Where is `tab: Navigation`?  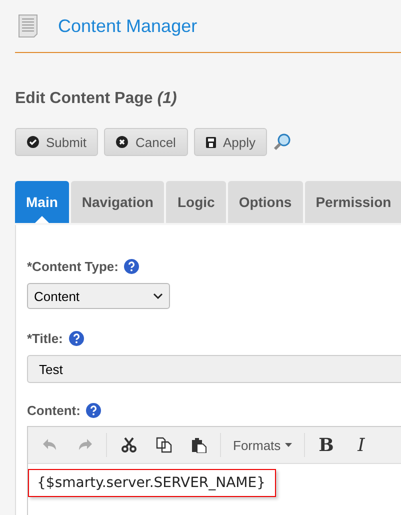 tab: Navigation is located at coordinates (117, 202).